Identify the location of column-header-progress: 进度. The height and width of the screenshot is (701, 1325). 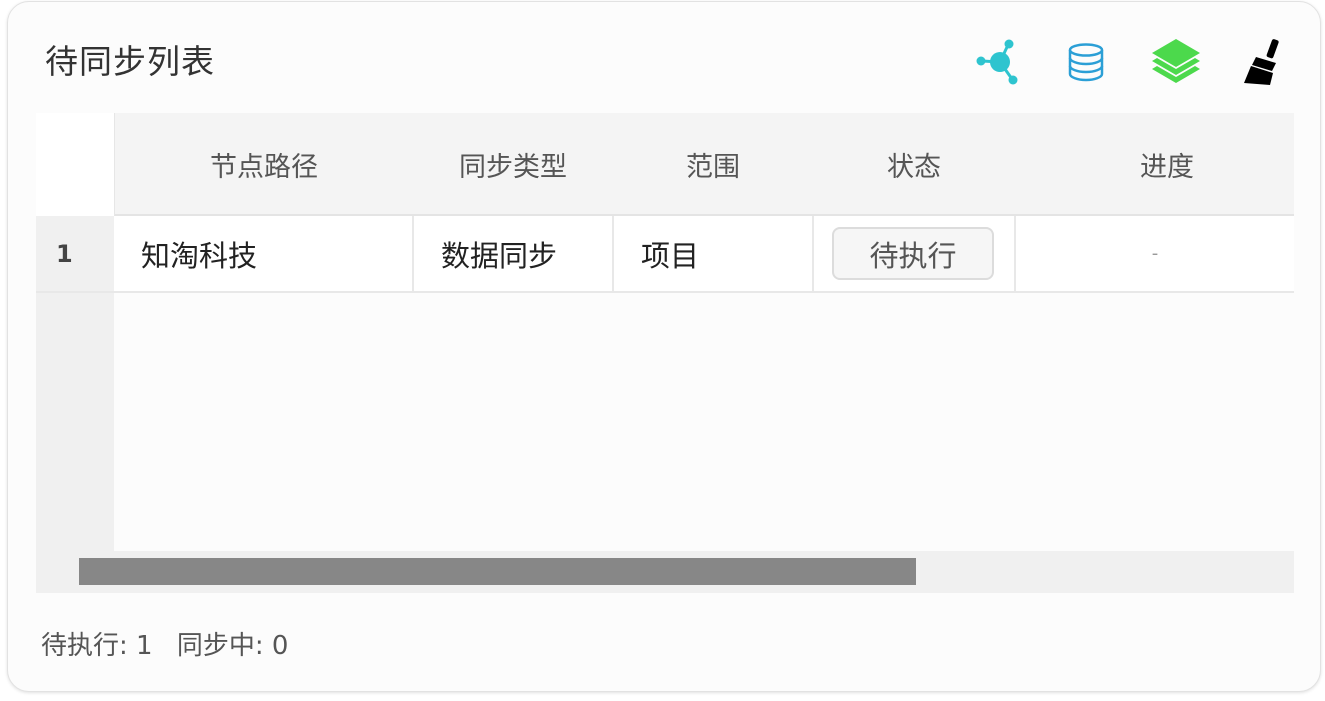
(1154, 164).